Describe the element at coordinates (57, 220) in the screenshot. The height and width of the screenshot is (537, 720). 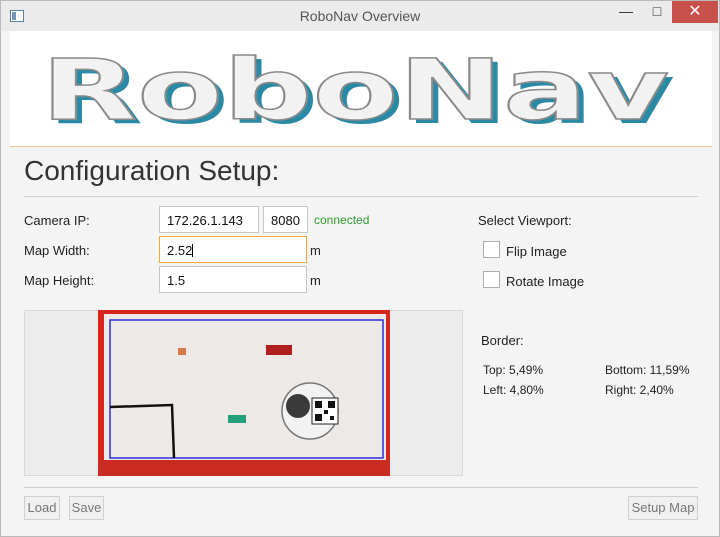
I see `camera-ip-label: Camera IP:` at that location.